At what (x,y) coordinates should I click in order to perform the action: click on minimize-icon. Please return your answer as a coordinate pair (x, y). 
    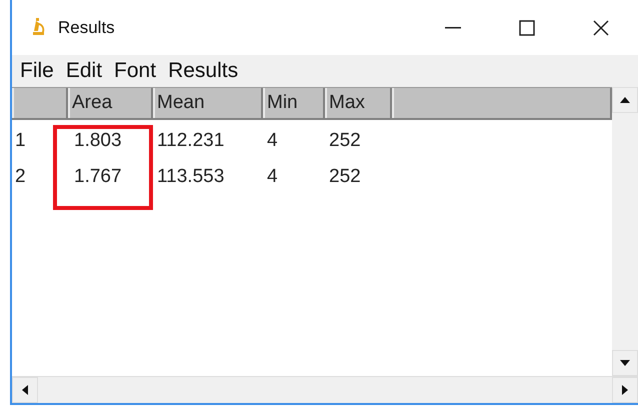
    Looking at the image, I should click on (453, 27).